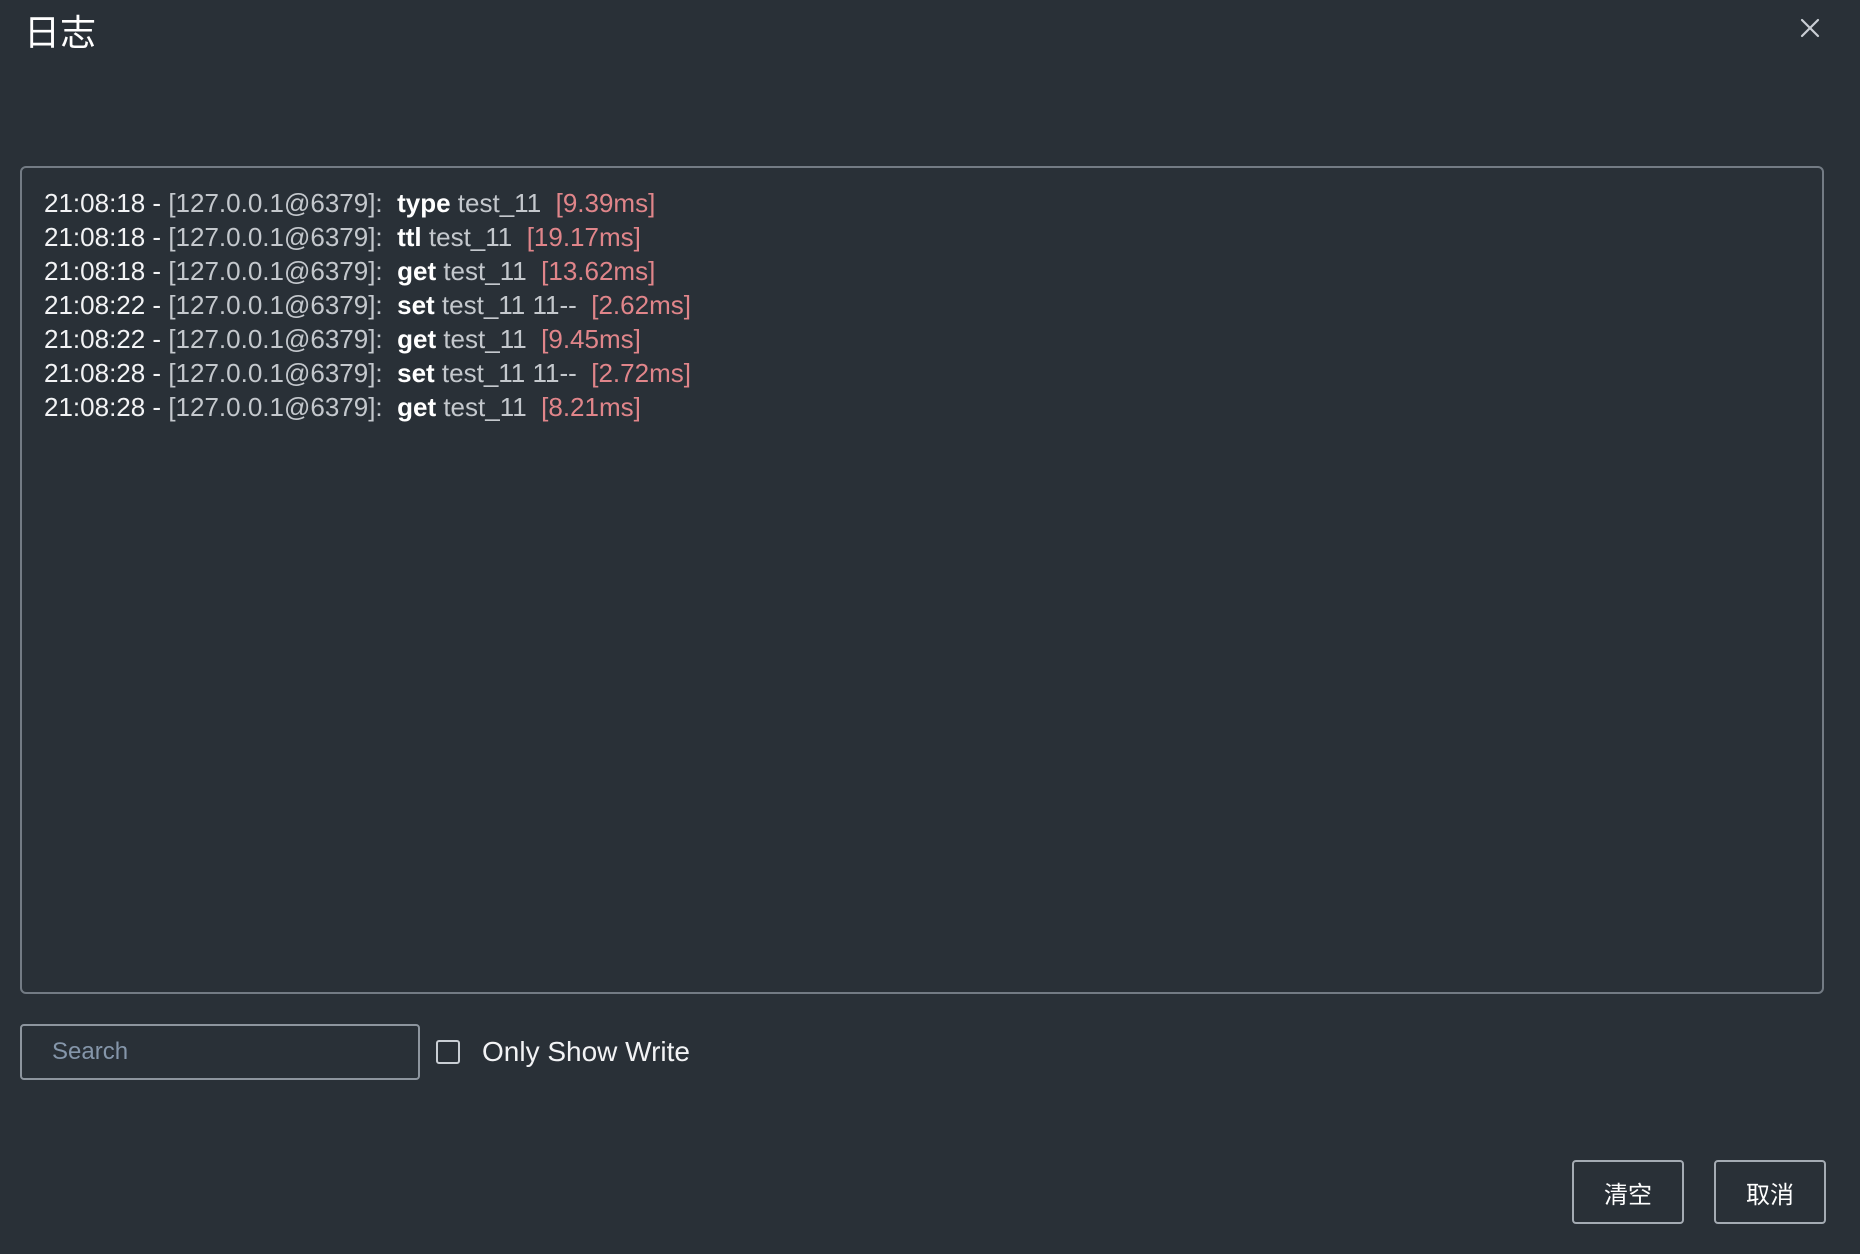  What do you see at coordinates (409, 237) in the screenshot?
I see `log-command: ttl` at bounding box center [409, 237].